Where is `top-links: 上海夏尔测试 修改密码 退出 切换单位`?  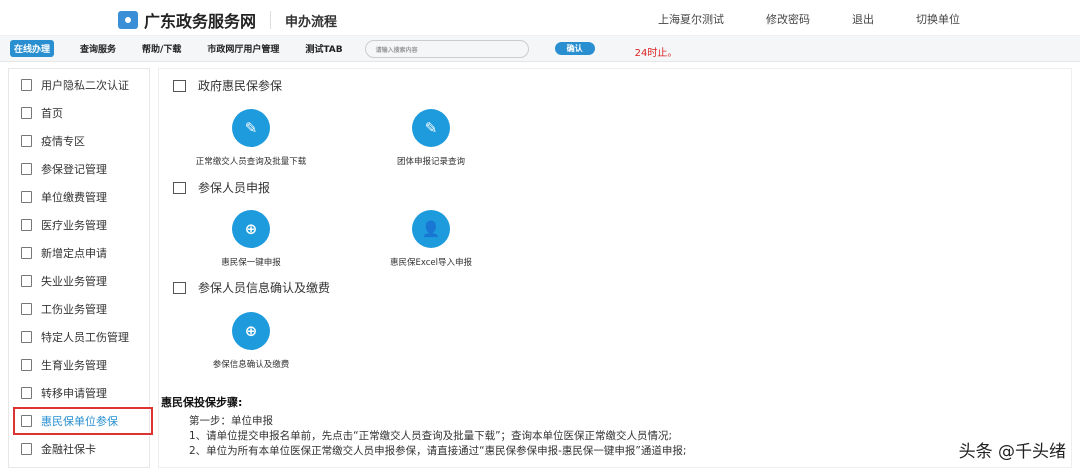
top-links: 上海夏尔测试 修改密码 退出 切换单位 is located at coordinates (830, 19).